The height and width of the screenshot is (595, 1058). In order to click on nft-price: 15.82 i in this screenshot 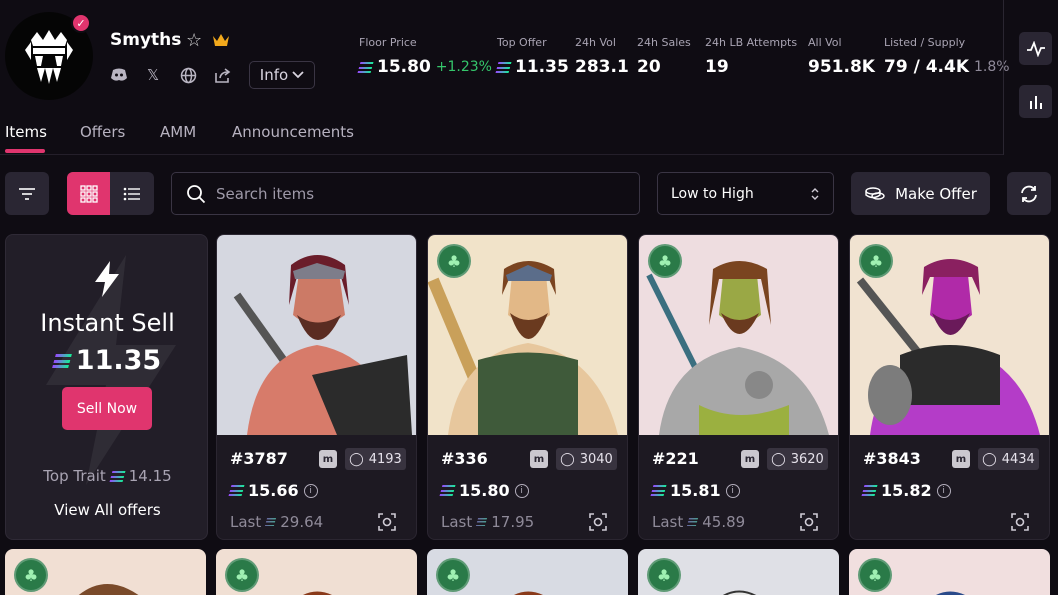, I will do `click(906, 490)`.